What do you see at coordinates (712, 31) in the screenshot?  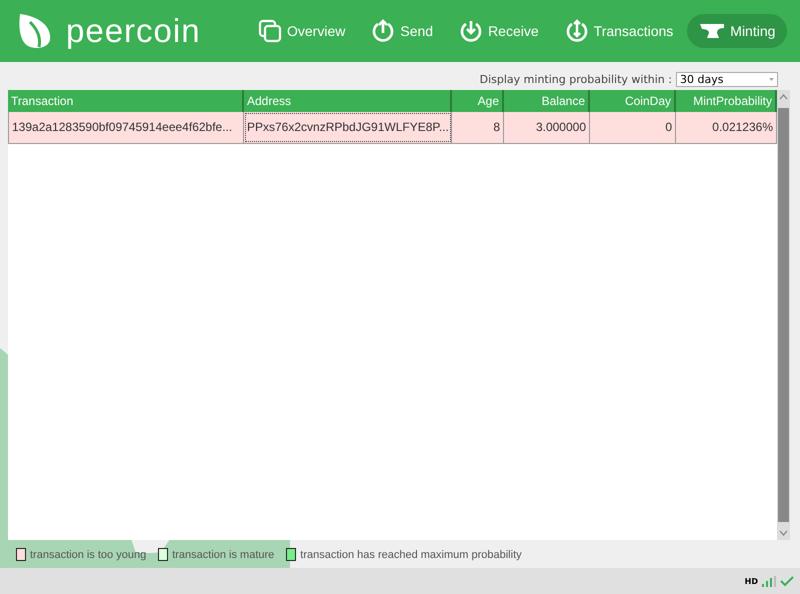 I see `anvil-icon` at bounding box center [712, 31].